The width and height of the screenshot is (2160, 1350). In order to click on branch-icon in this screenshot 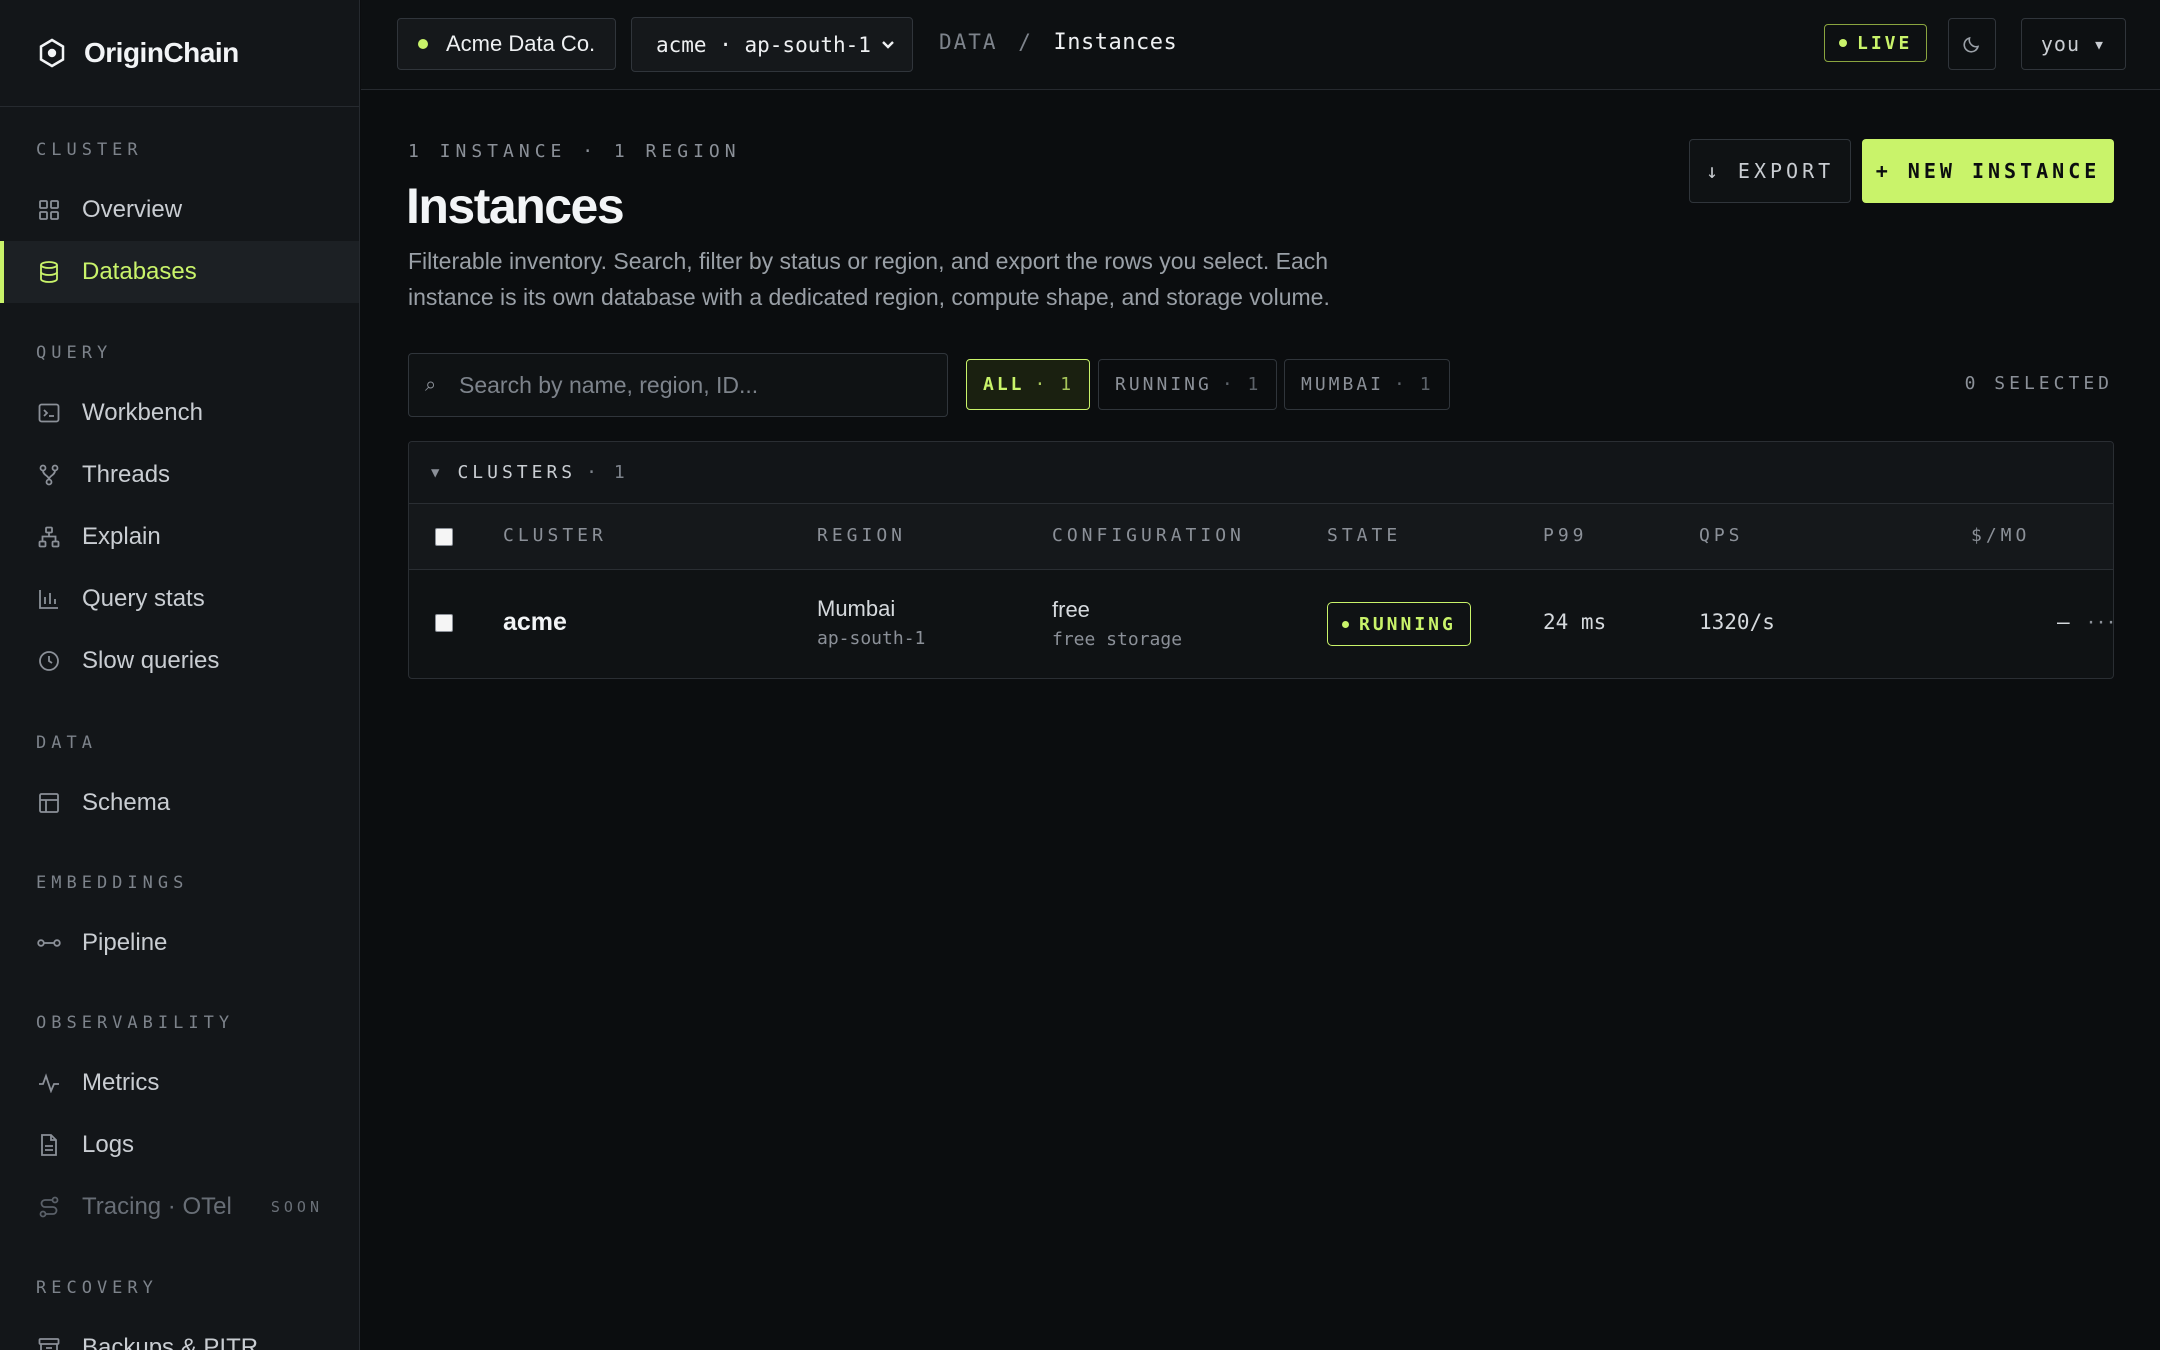, I will do `click(49, 475)`.